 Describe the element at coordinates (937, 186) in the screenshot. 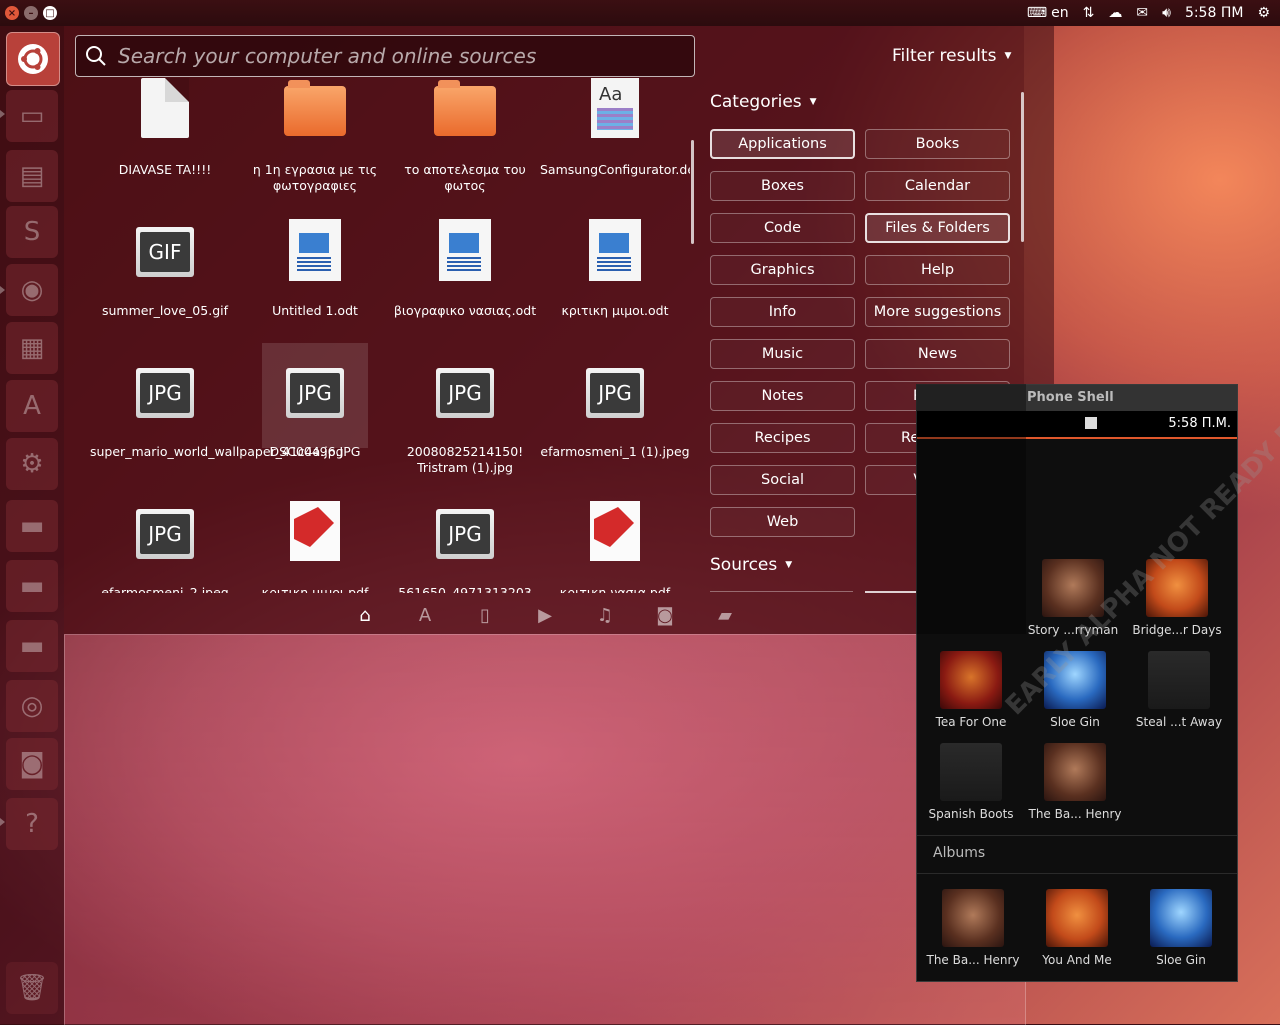

I see `category-button: Calendar` at that location.